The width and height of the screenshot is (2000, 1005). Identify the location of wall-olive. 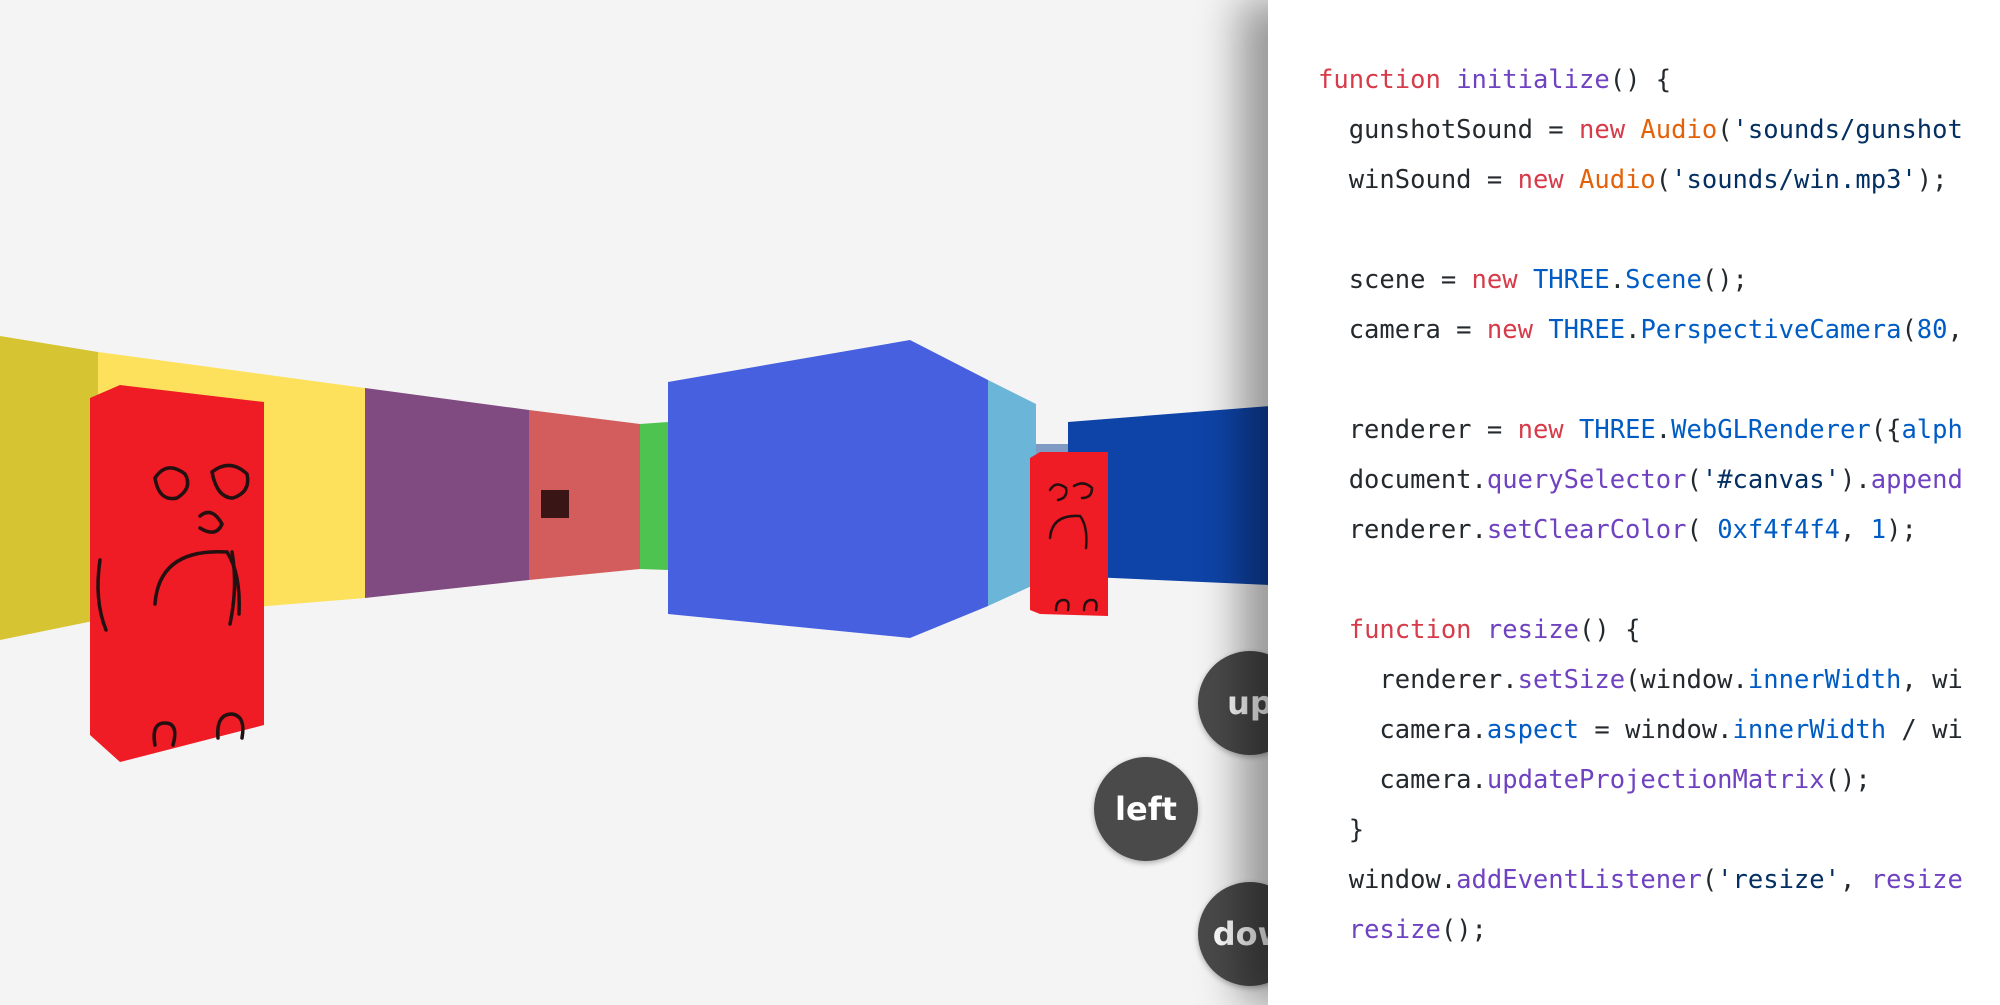
(49, 488).